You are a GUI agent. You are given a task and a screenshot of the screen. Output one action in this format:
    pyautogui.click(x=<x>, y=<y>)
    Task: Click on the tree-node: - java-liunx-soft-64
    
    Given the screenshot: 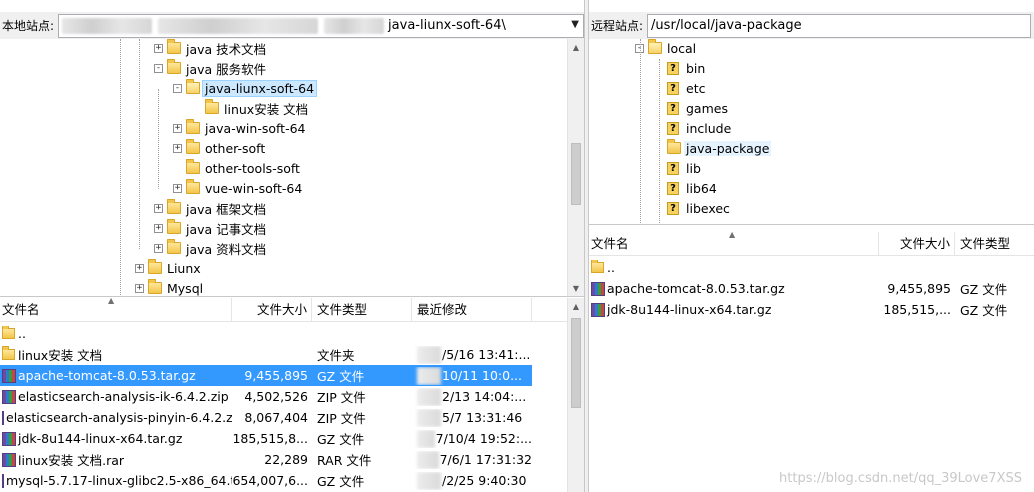 What is the action you would take?
    pyautogui.click(x=245, y=88)
    